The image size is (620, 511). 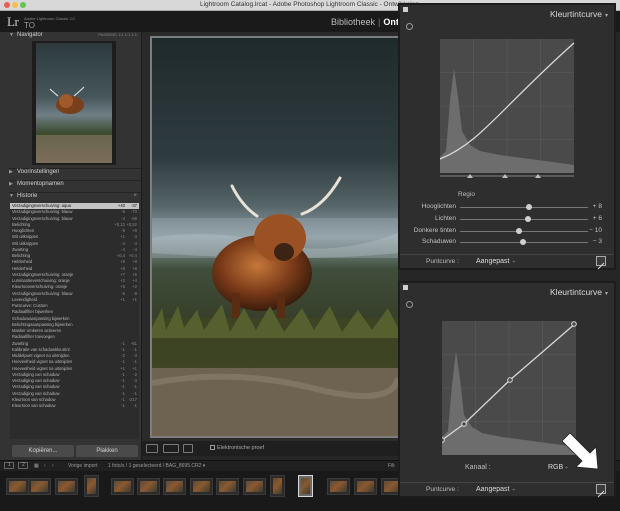 I want to click on page-1-button: 1, so click(x=9, y=465).